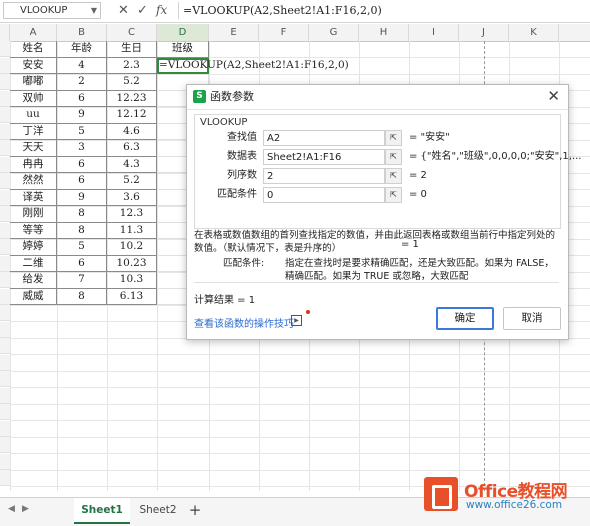 The image size is (590, 526). What do you see at coordinates (142, 10) in the screenshot?
I see `accept-icon: ✓` at bounding box center [142, 10].